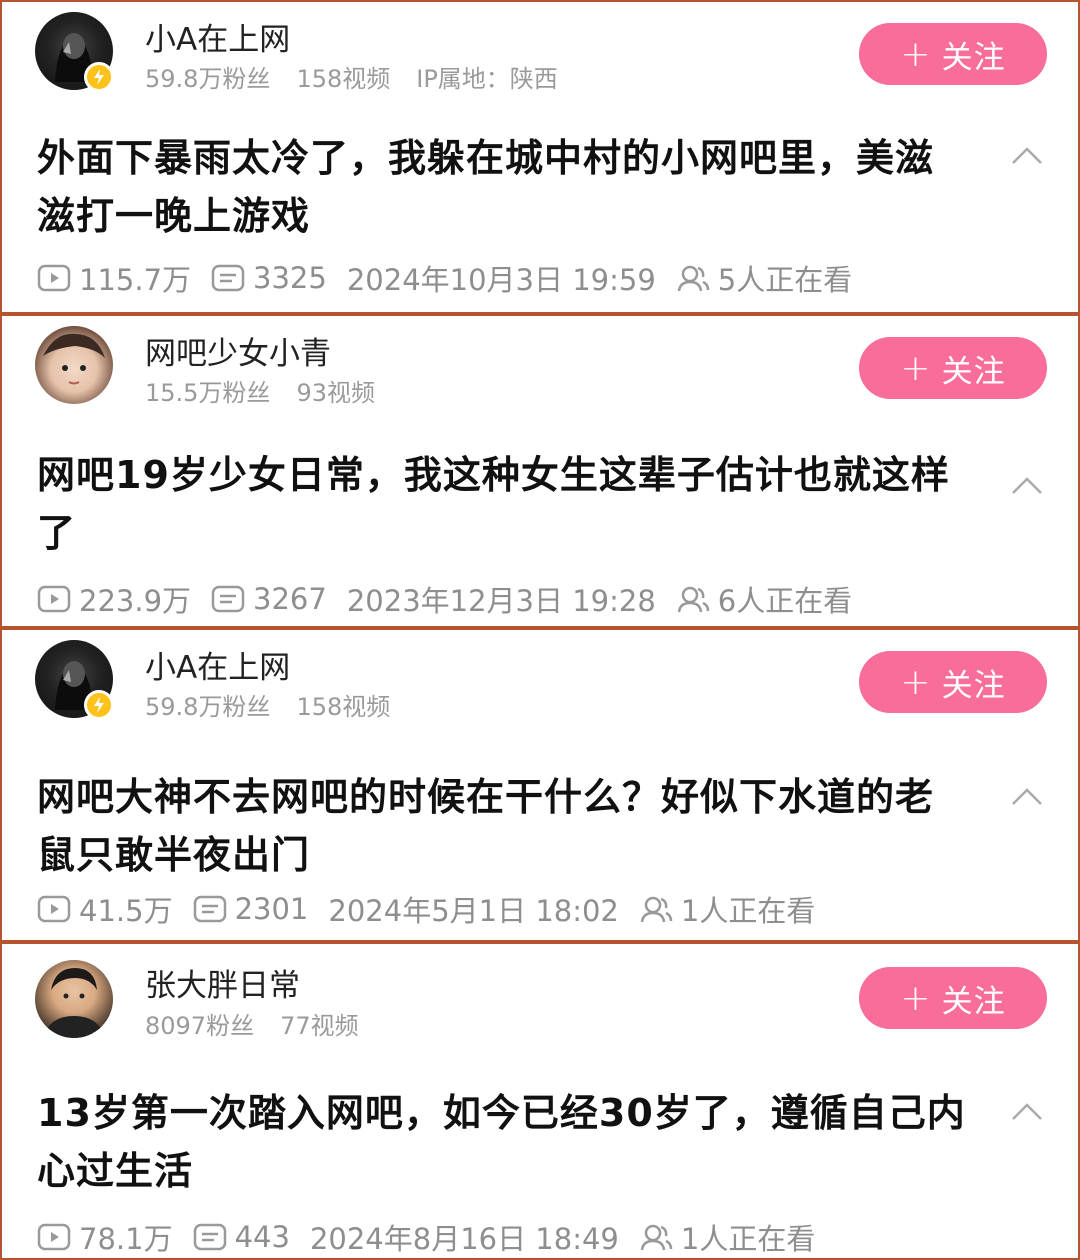 This screenshot has height=1260, width=1080. What do you see at coordinates (200, 1026) in the screenshot?
I see `fans-count: 8097粉丝` at bounding box center [200, 1026].